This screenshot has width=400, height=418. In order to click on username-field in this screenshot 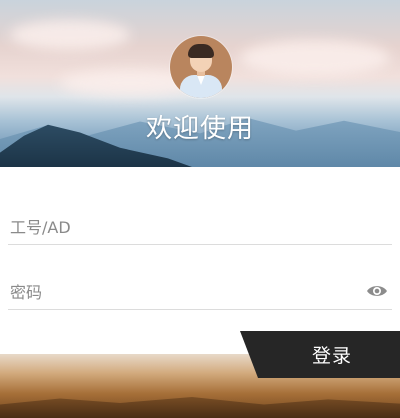, I will do `click(200, 228)`.